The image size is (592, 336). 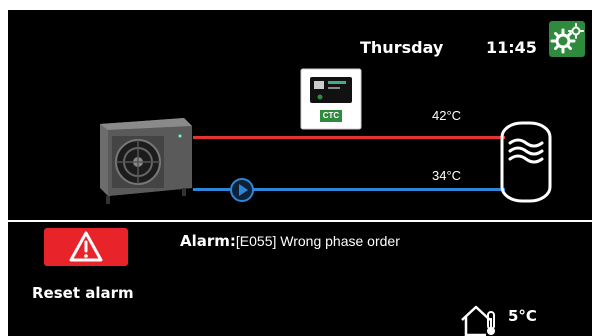 I want to click on day-label: Thursday, so click(x=402, y=47).